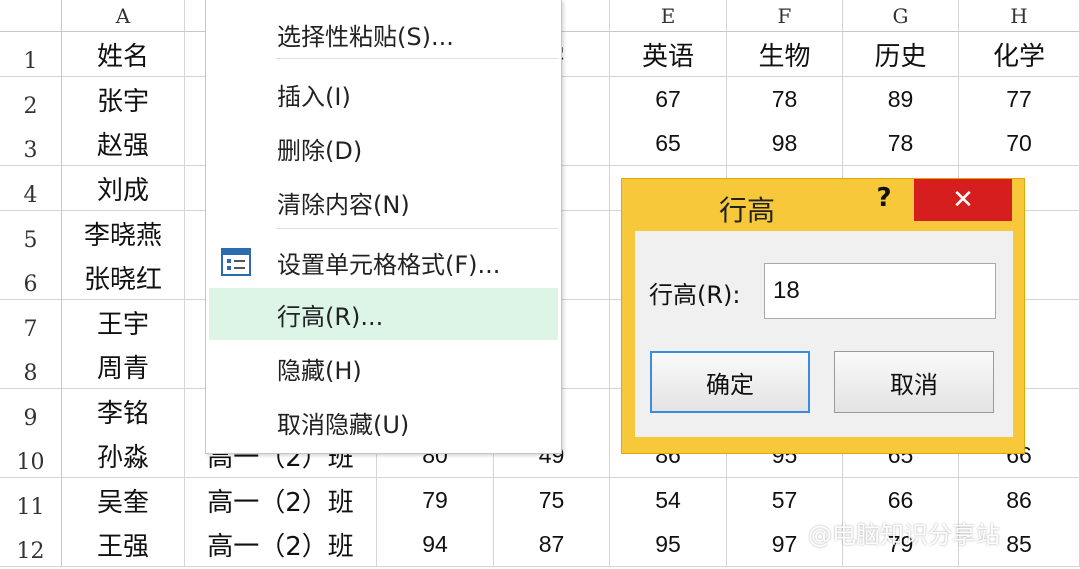  I want to click on menu-item-label: 取消隐藏(U), so click(343, 424).